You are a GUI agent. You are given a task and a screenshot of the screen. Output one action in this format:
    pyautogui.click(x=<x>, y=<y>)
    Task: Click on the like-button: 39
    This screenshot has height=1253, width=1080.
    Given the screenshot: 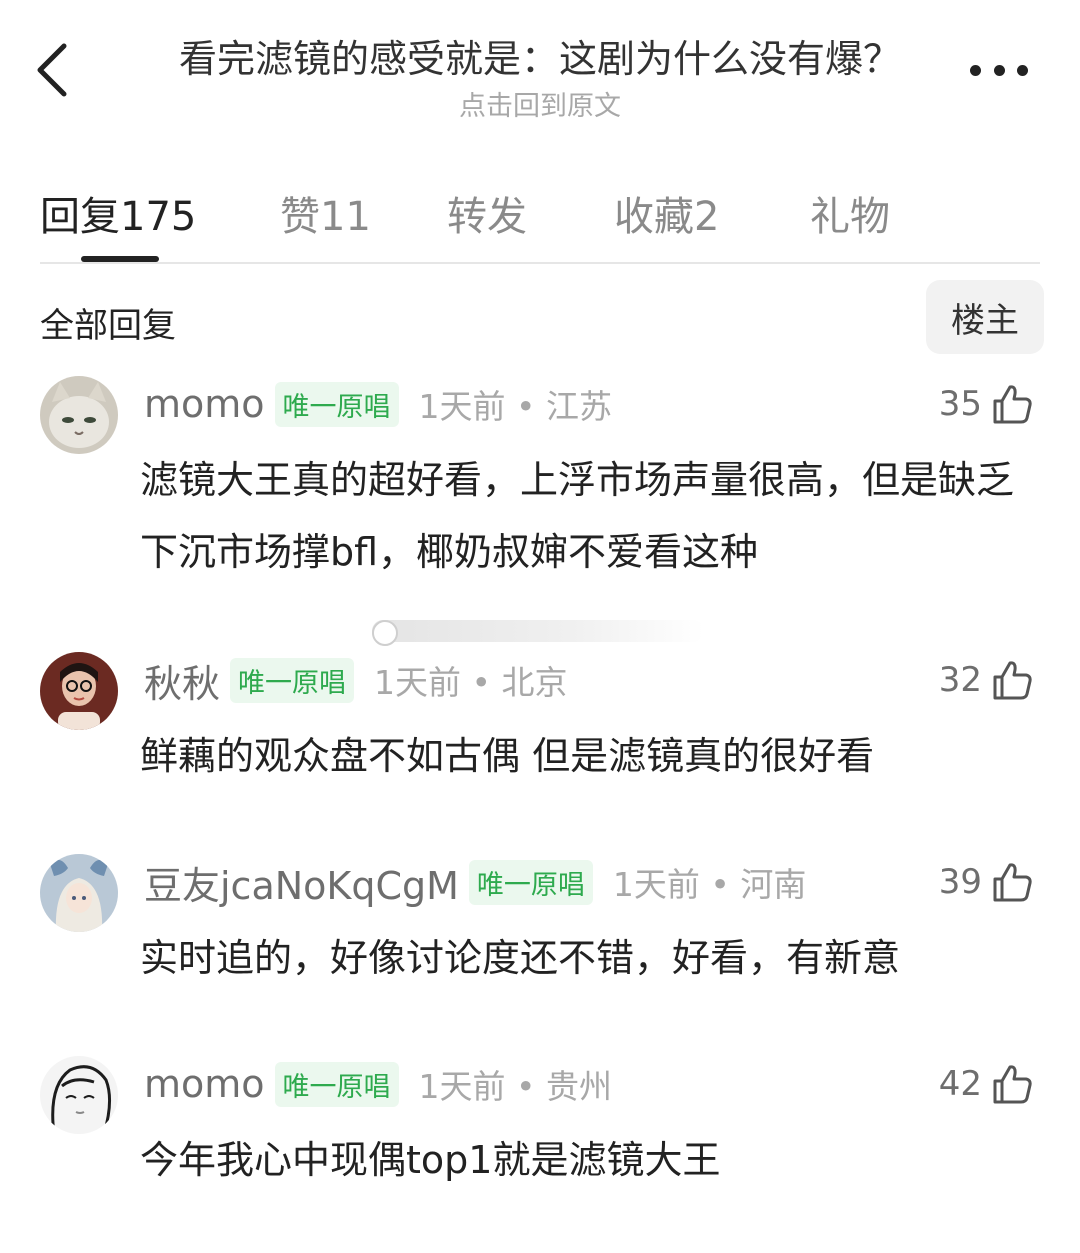 What is the action you would take?
    pyautogui.click(x=985, y=882)
    